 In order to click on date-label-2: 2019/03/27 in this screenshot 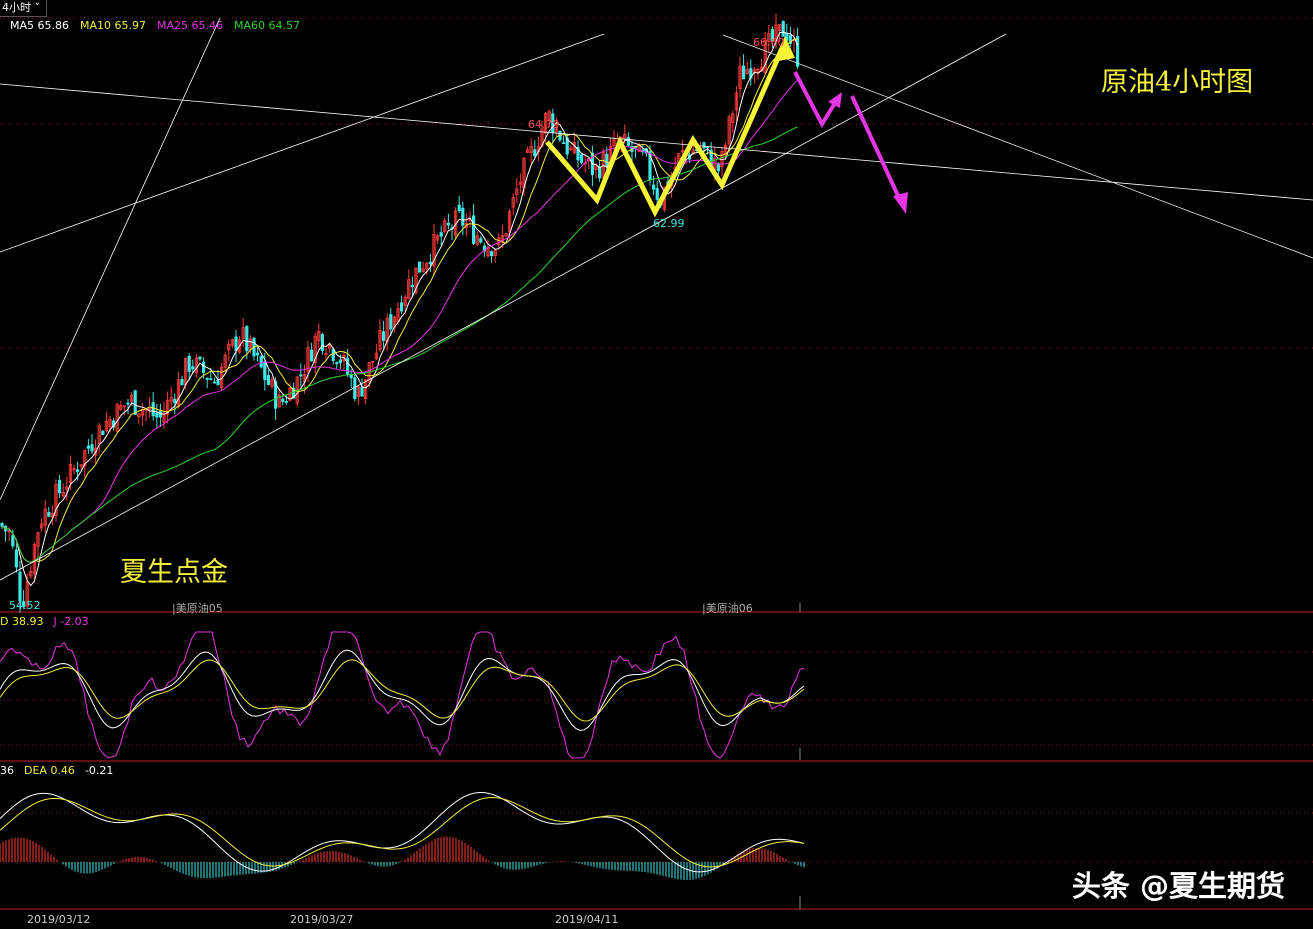, I will do `click(322, 919)`.